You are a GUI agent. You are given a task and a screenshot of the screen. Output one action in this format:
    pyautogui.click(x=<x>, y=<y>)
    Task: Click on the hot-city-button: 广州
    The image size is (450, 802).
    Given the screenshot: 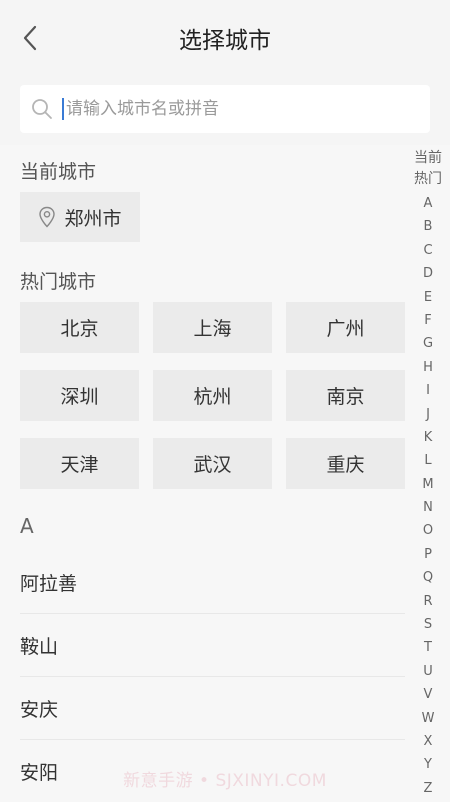 What is the action you would take?
    pyautogui.click(x=345, y=327)
    